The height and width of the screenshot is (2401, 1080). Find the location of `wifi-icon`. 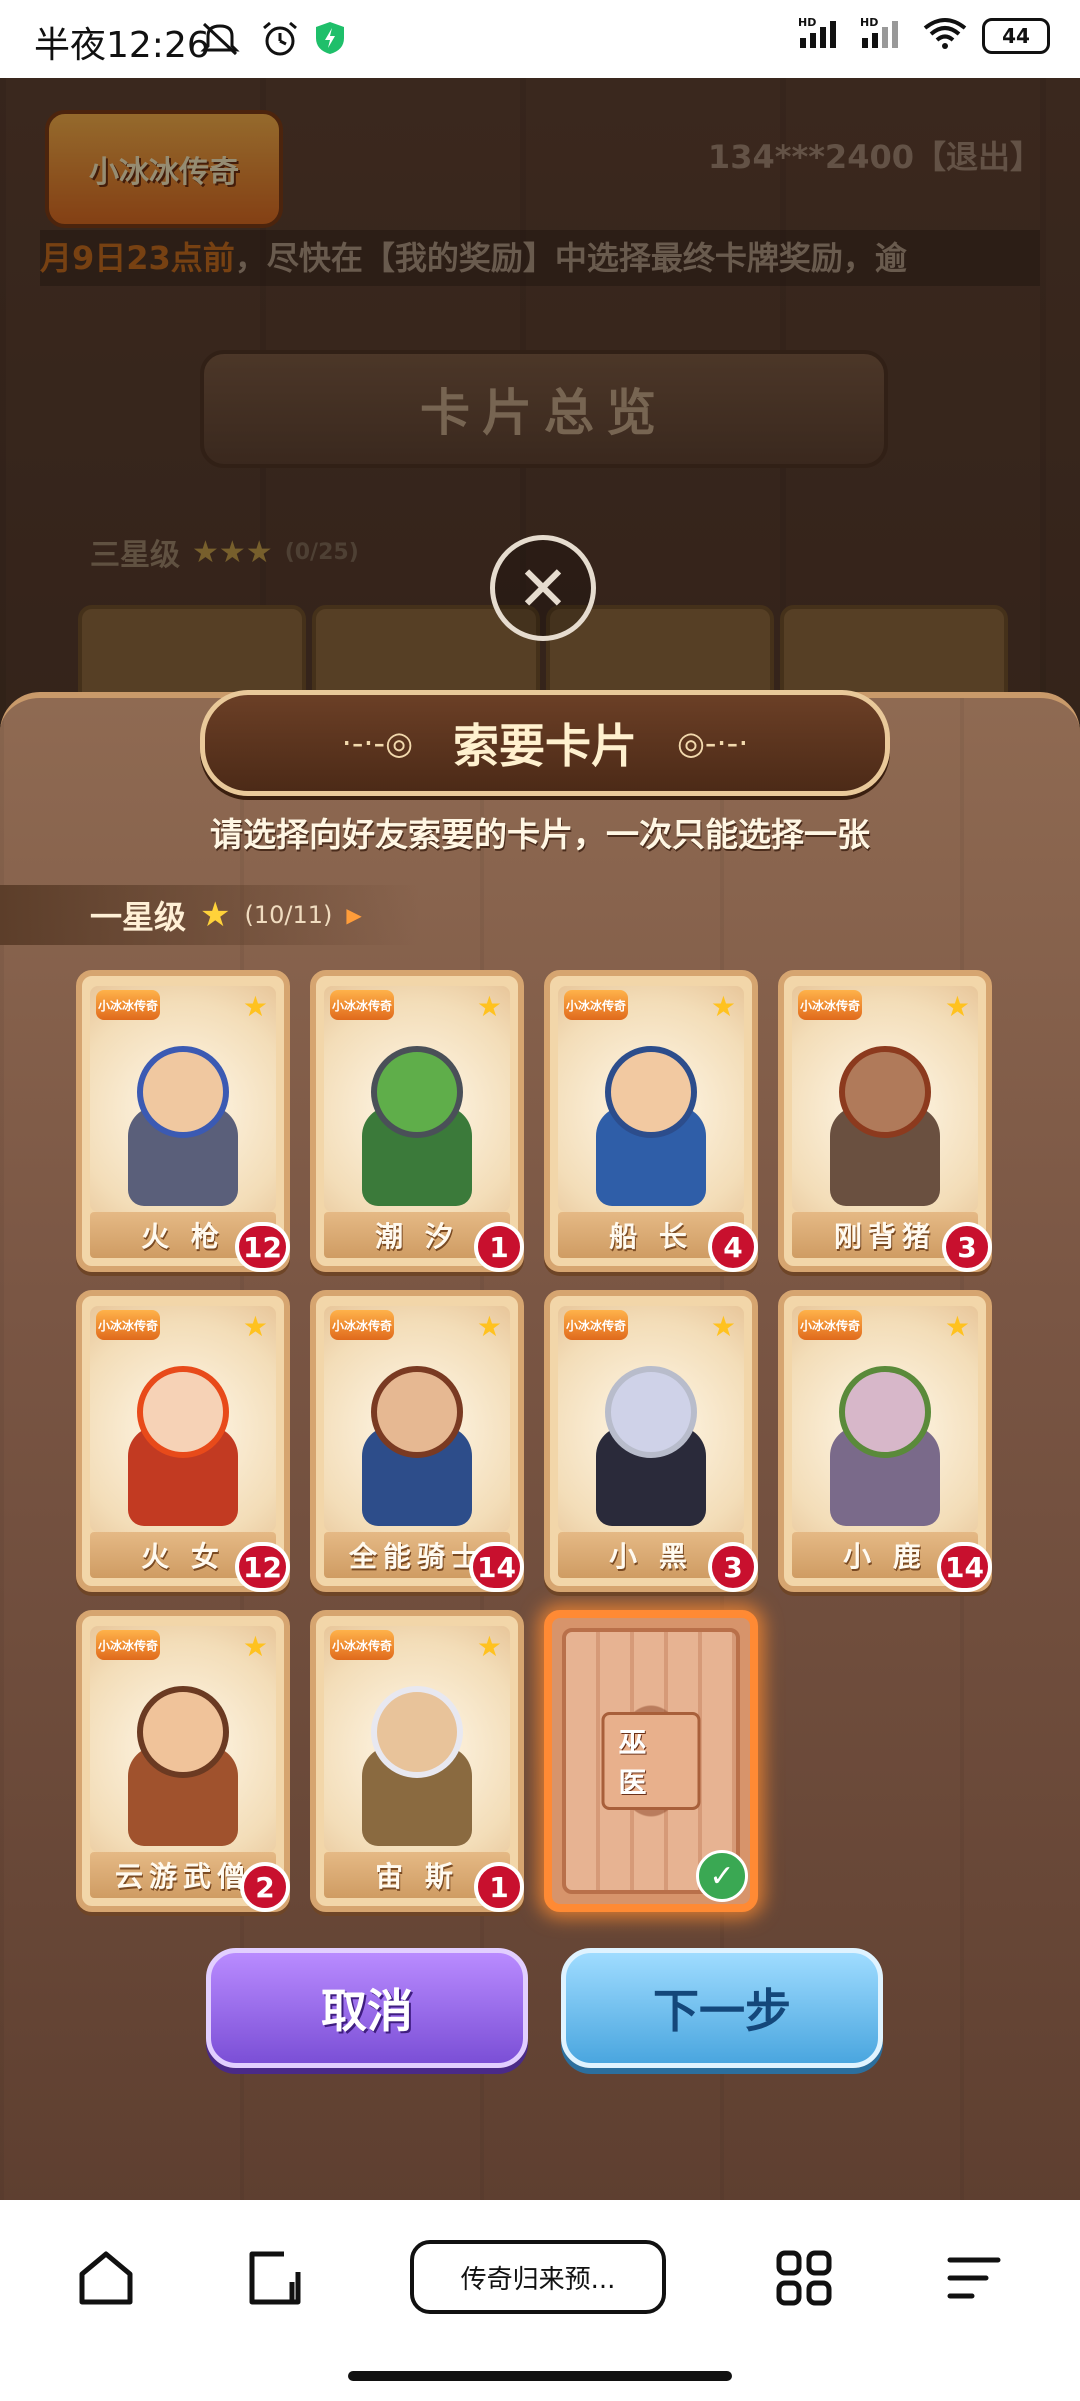

wifi-icon is located at coordinates (945, 36).